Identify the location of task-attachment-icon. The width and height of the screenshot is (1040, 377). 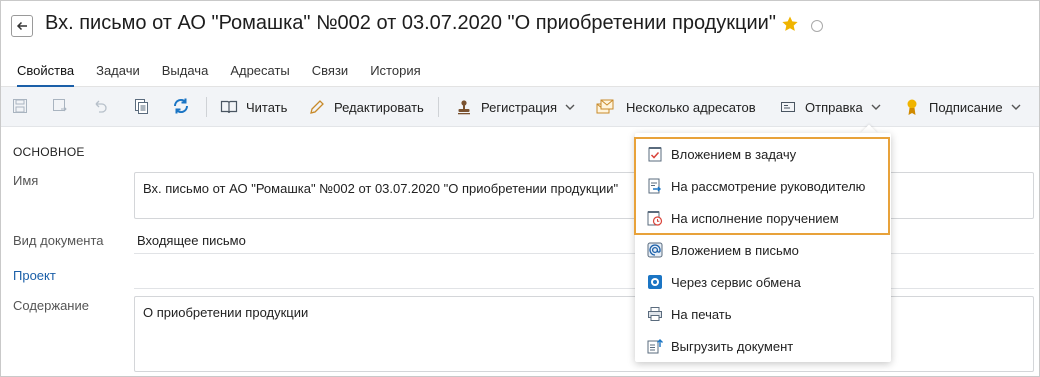
(655, 154).